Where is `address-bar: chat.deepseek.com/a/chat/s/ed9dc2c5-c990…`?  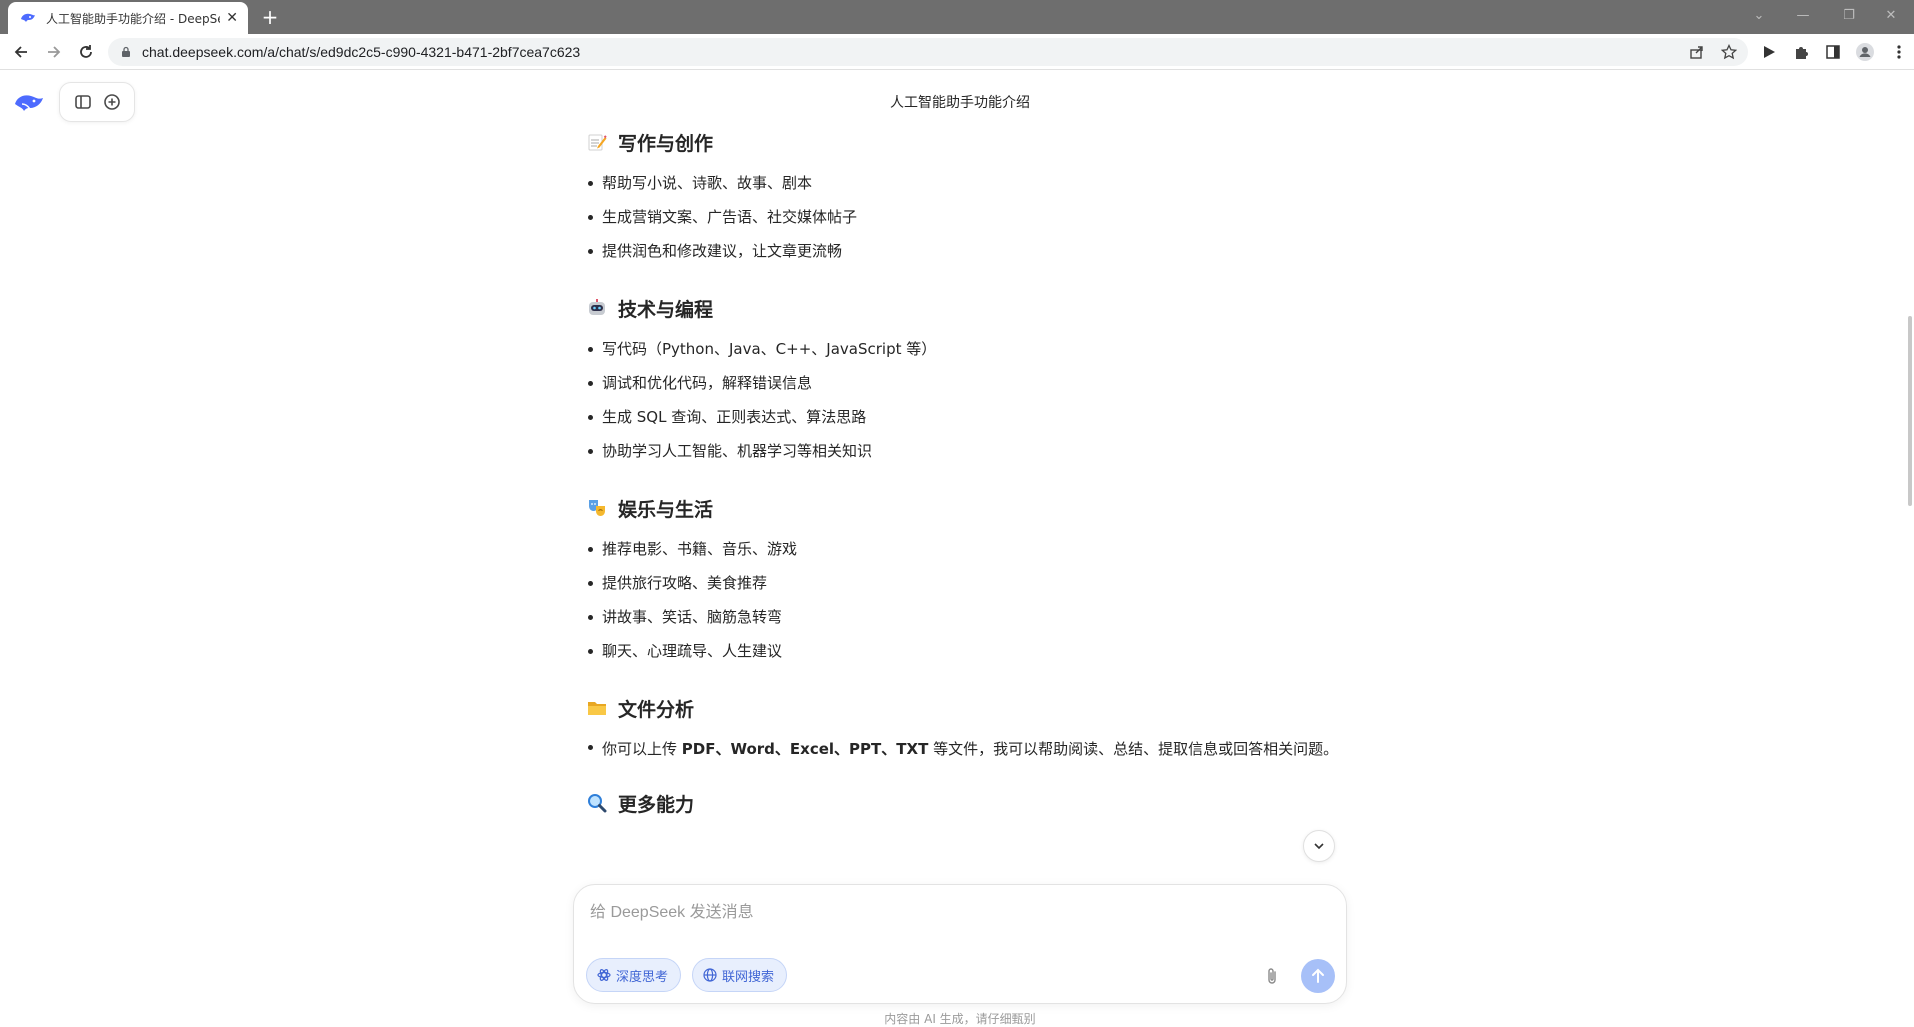 address-bar: chat.deepseek.com/a/chat/s/ed9dc2c5-c990… is located at coordinates (928, 52).